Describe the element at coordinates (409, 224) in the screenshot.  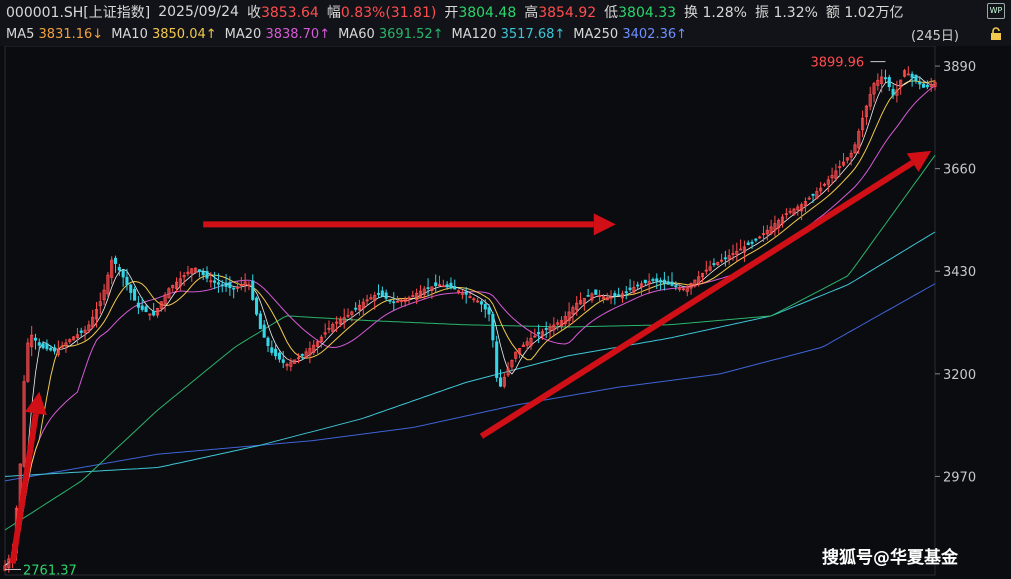
I see `arrow-sideways` at that location.